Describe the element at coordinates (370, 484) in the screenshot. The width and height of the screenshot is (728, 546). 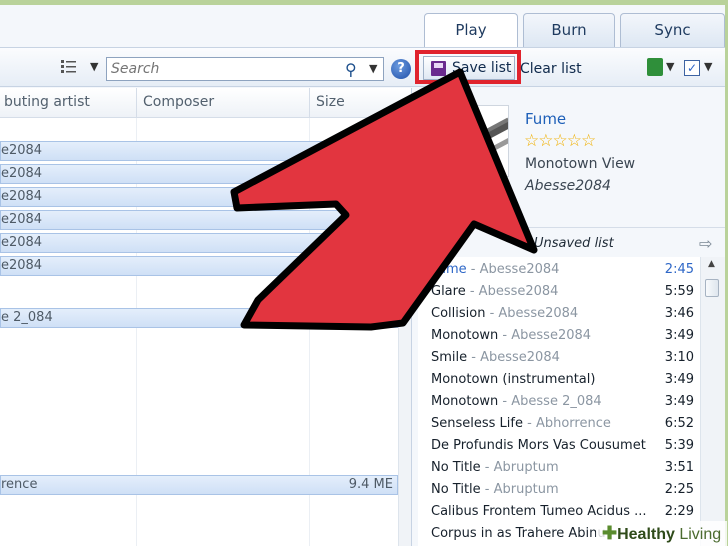
I see `row-size: 9.4 ME` at that location.